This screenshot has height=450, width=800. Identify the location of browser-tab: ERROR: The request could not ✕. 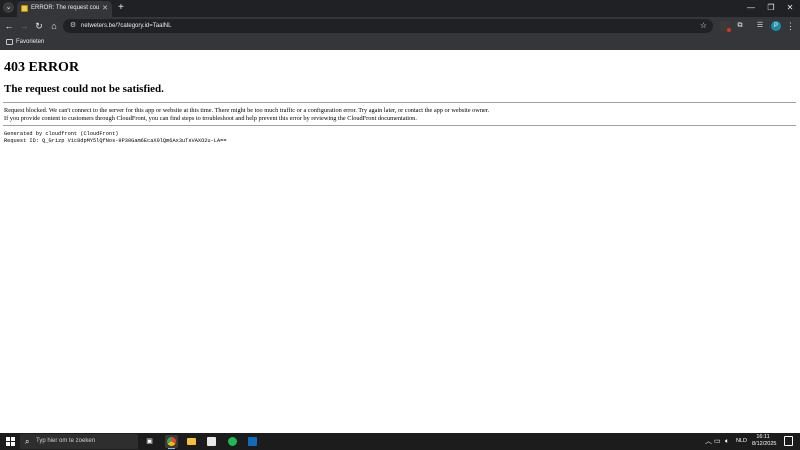
(64, 9).